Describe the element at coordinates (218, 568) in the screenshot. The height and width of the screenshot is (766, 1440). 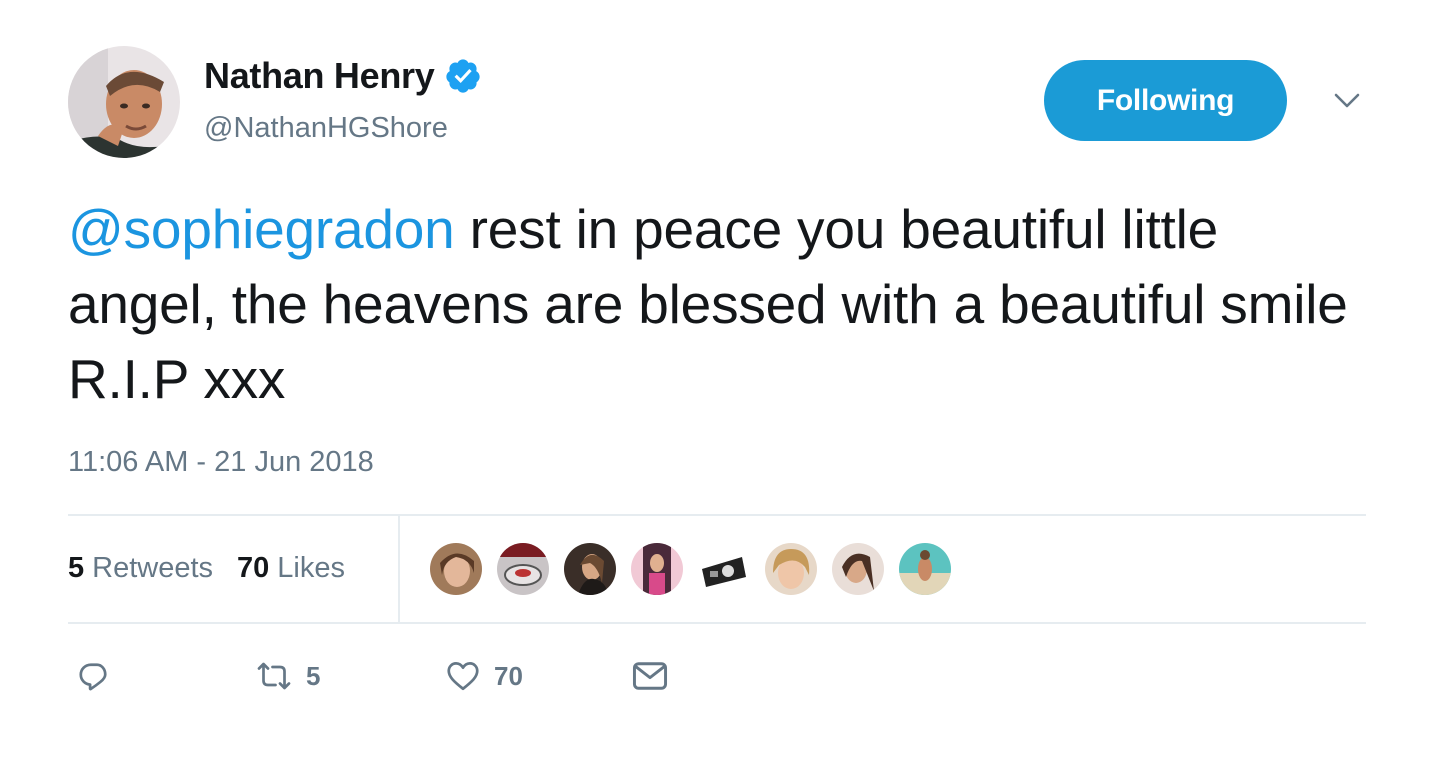
I see `tweet-stats: 5 Retweets 70 Likes` at that location.